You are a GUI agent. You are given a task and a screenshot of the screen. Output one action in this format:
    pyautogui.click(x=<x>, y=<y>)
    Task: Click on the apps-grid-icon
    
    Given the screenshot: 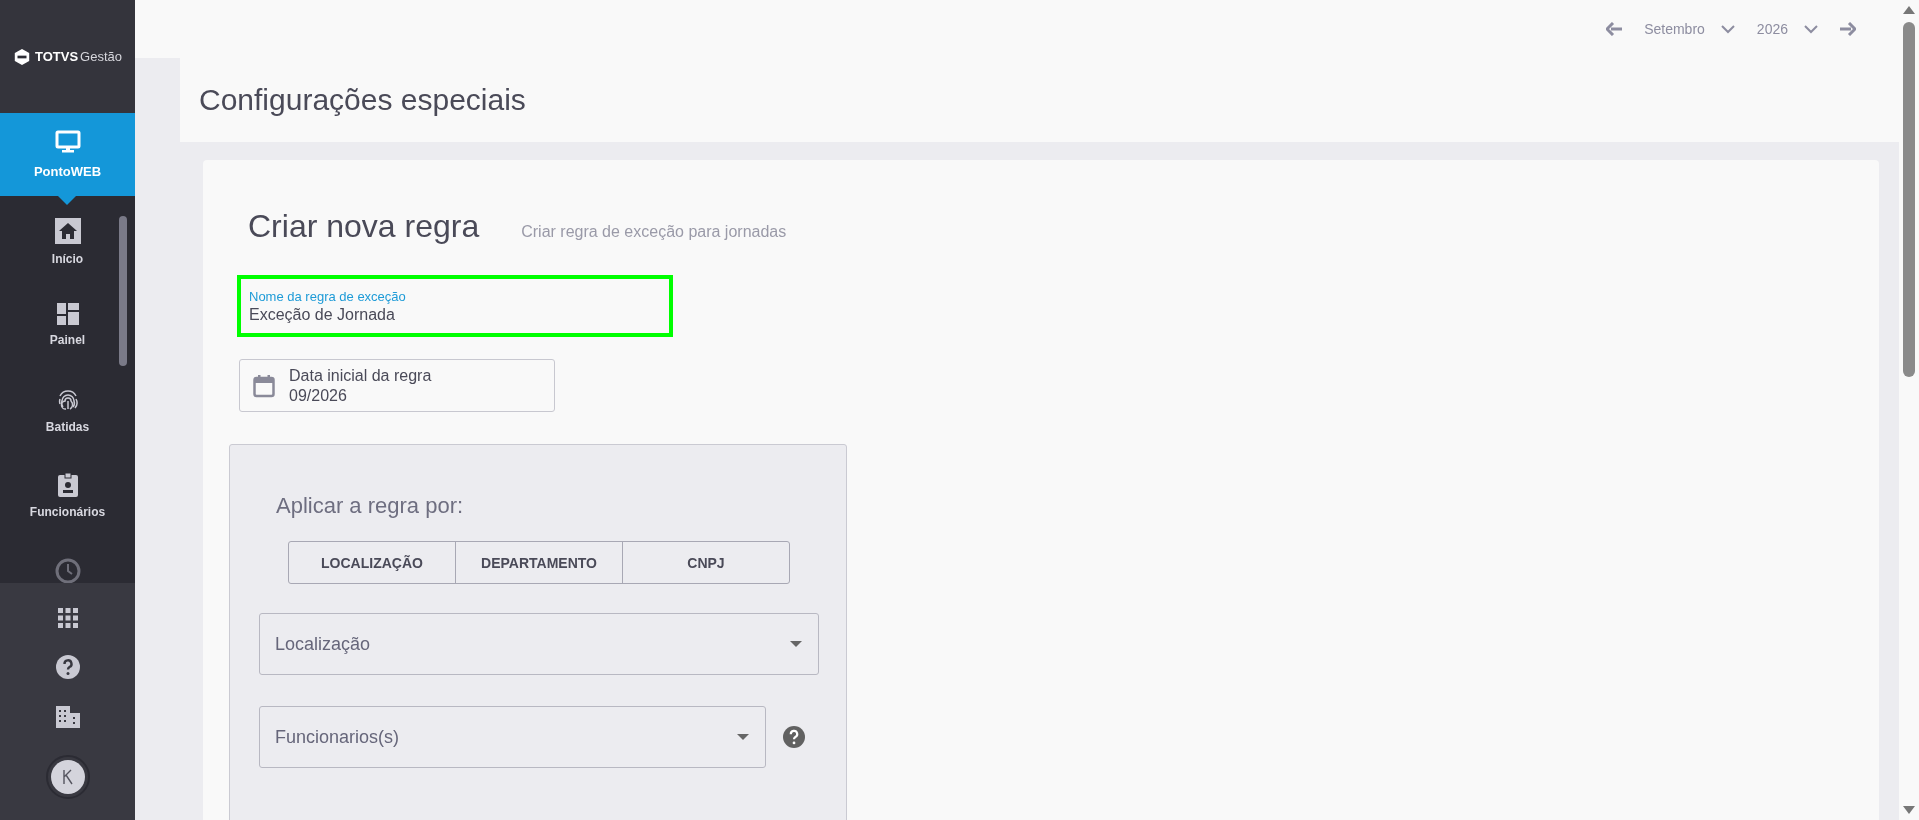 What is the action you would take?
    pyautogui.click(x=67, y=618)
    